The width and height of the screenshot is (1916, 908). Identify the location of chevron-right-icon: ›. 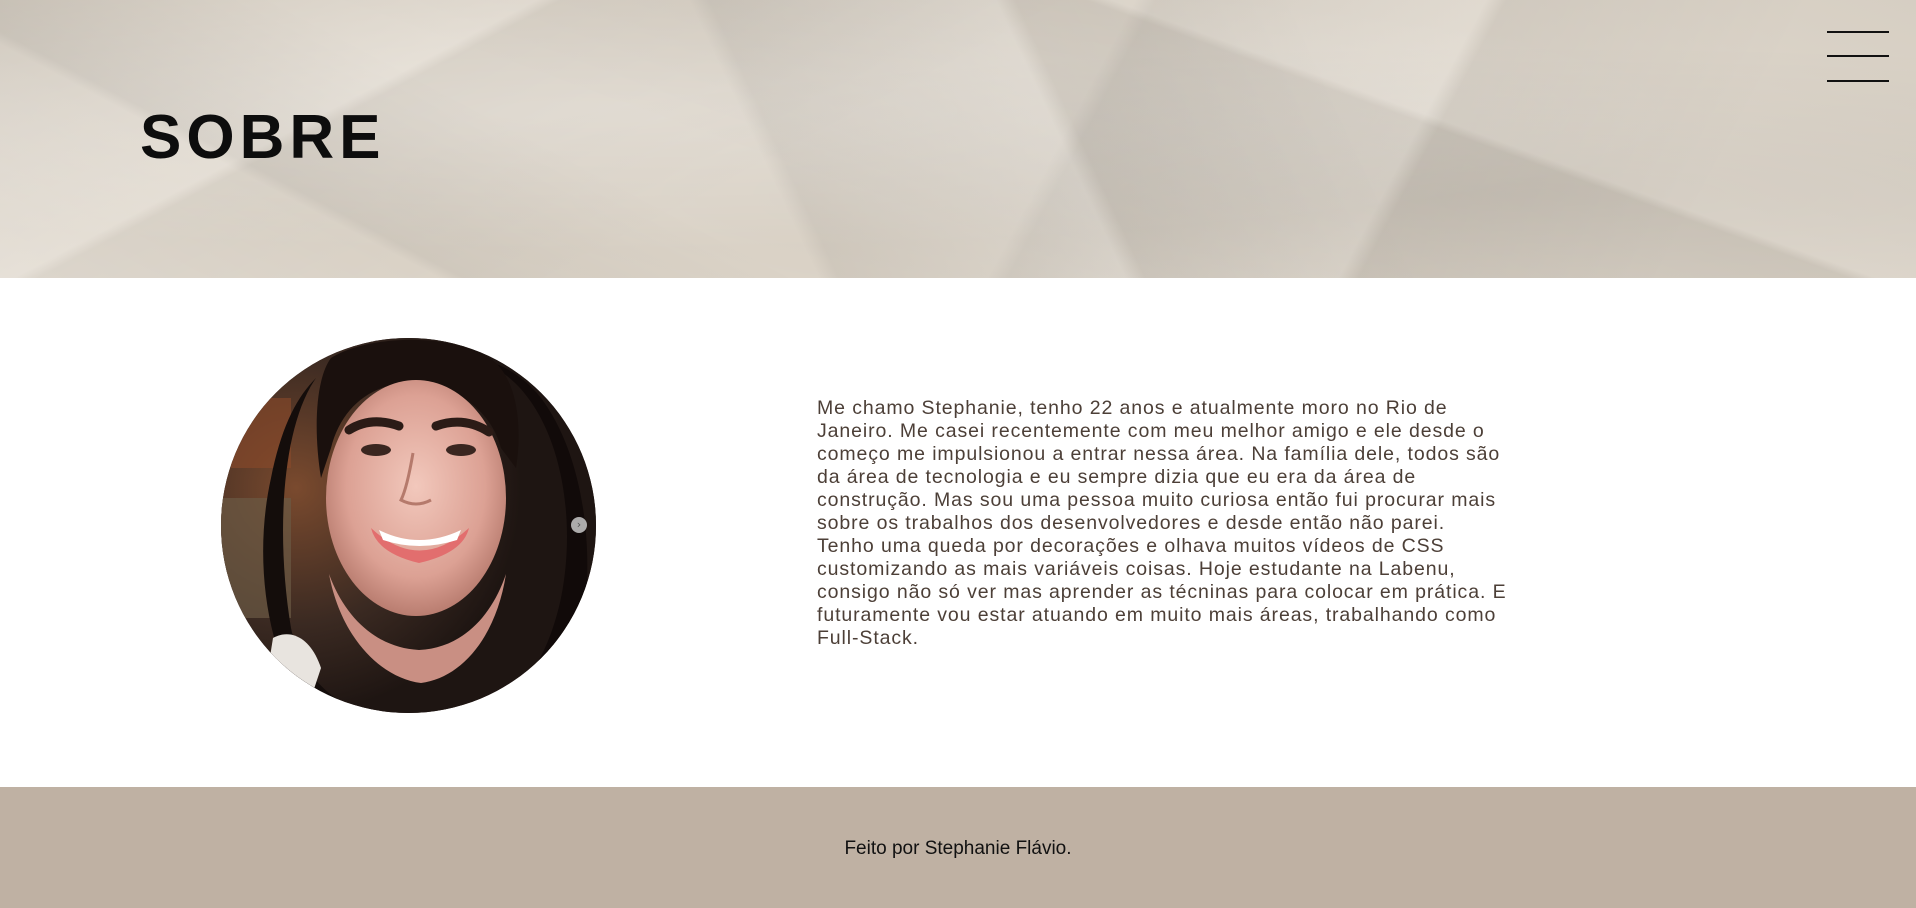
(579, 525).